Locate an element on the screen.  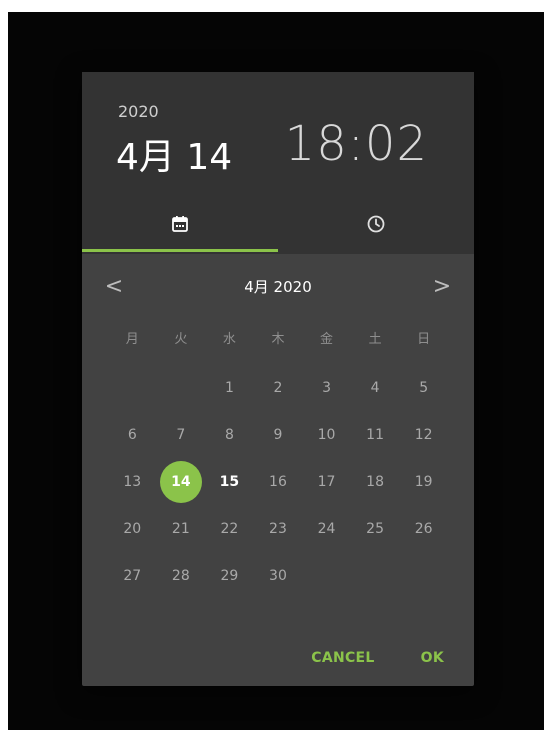
next-month-button: > is located at coordinates (442, 286).